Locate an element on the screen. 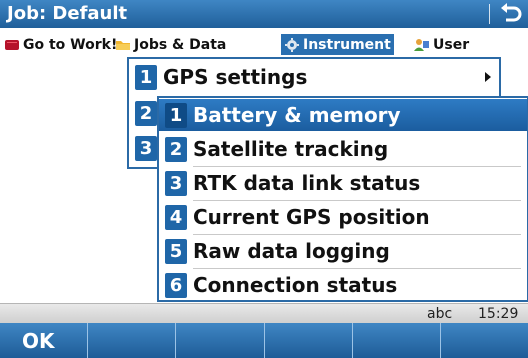  instrument-menu-item-gps-settings: 1 GPS settings is located at coordinates (314, 77).